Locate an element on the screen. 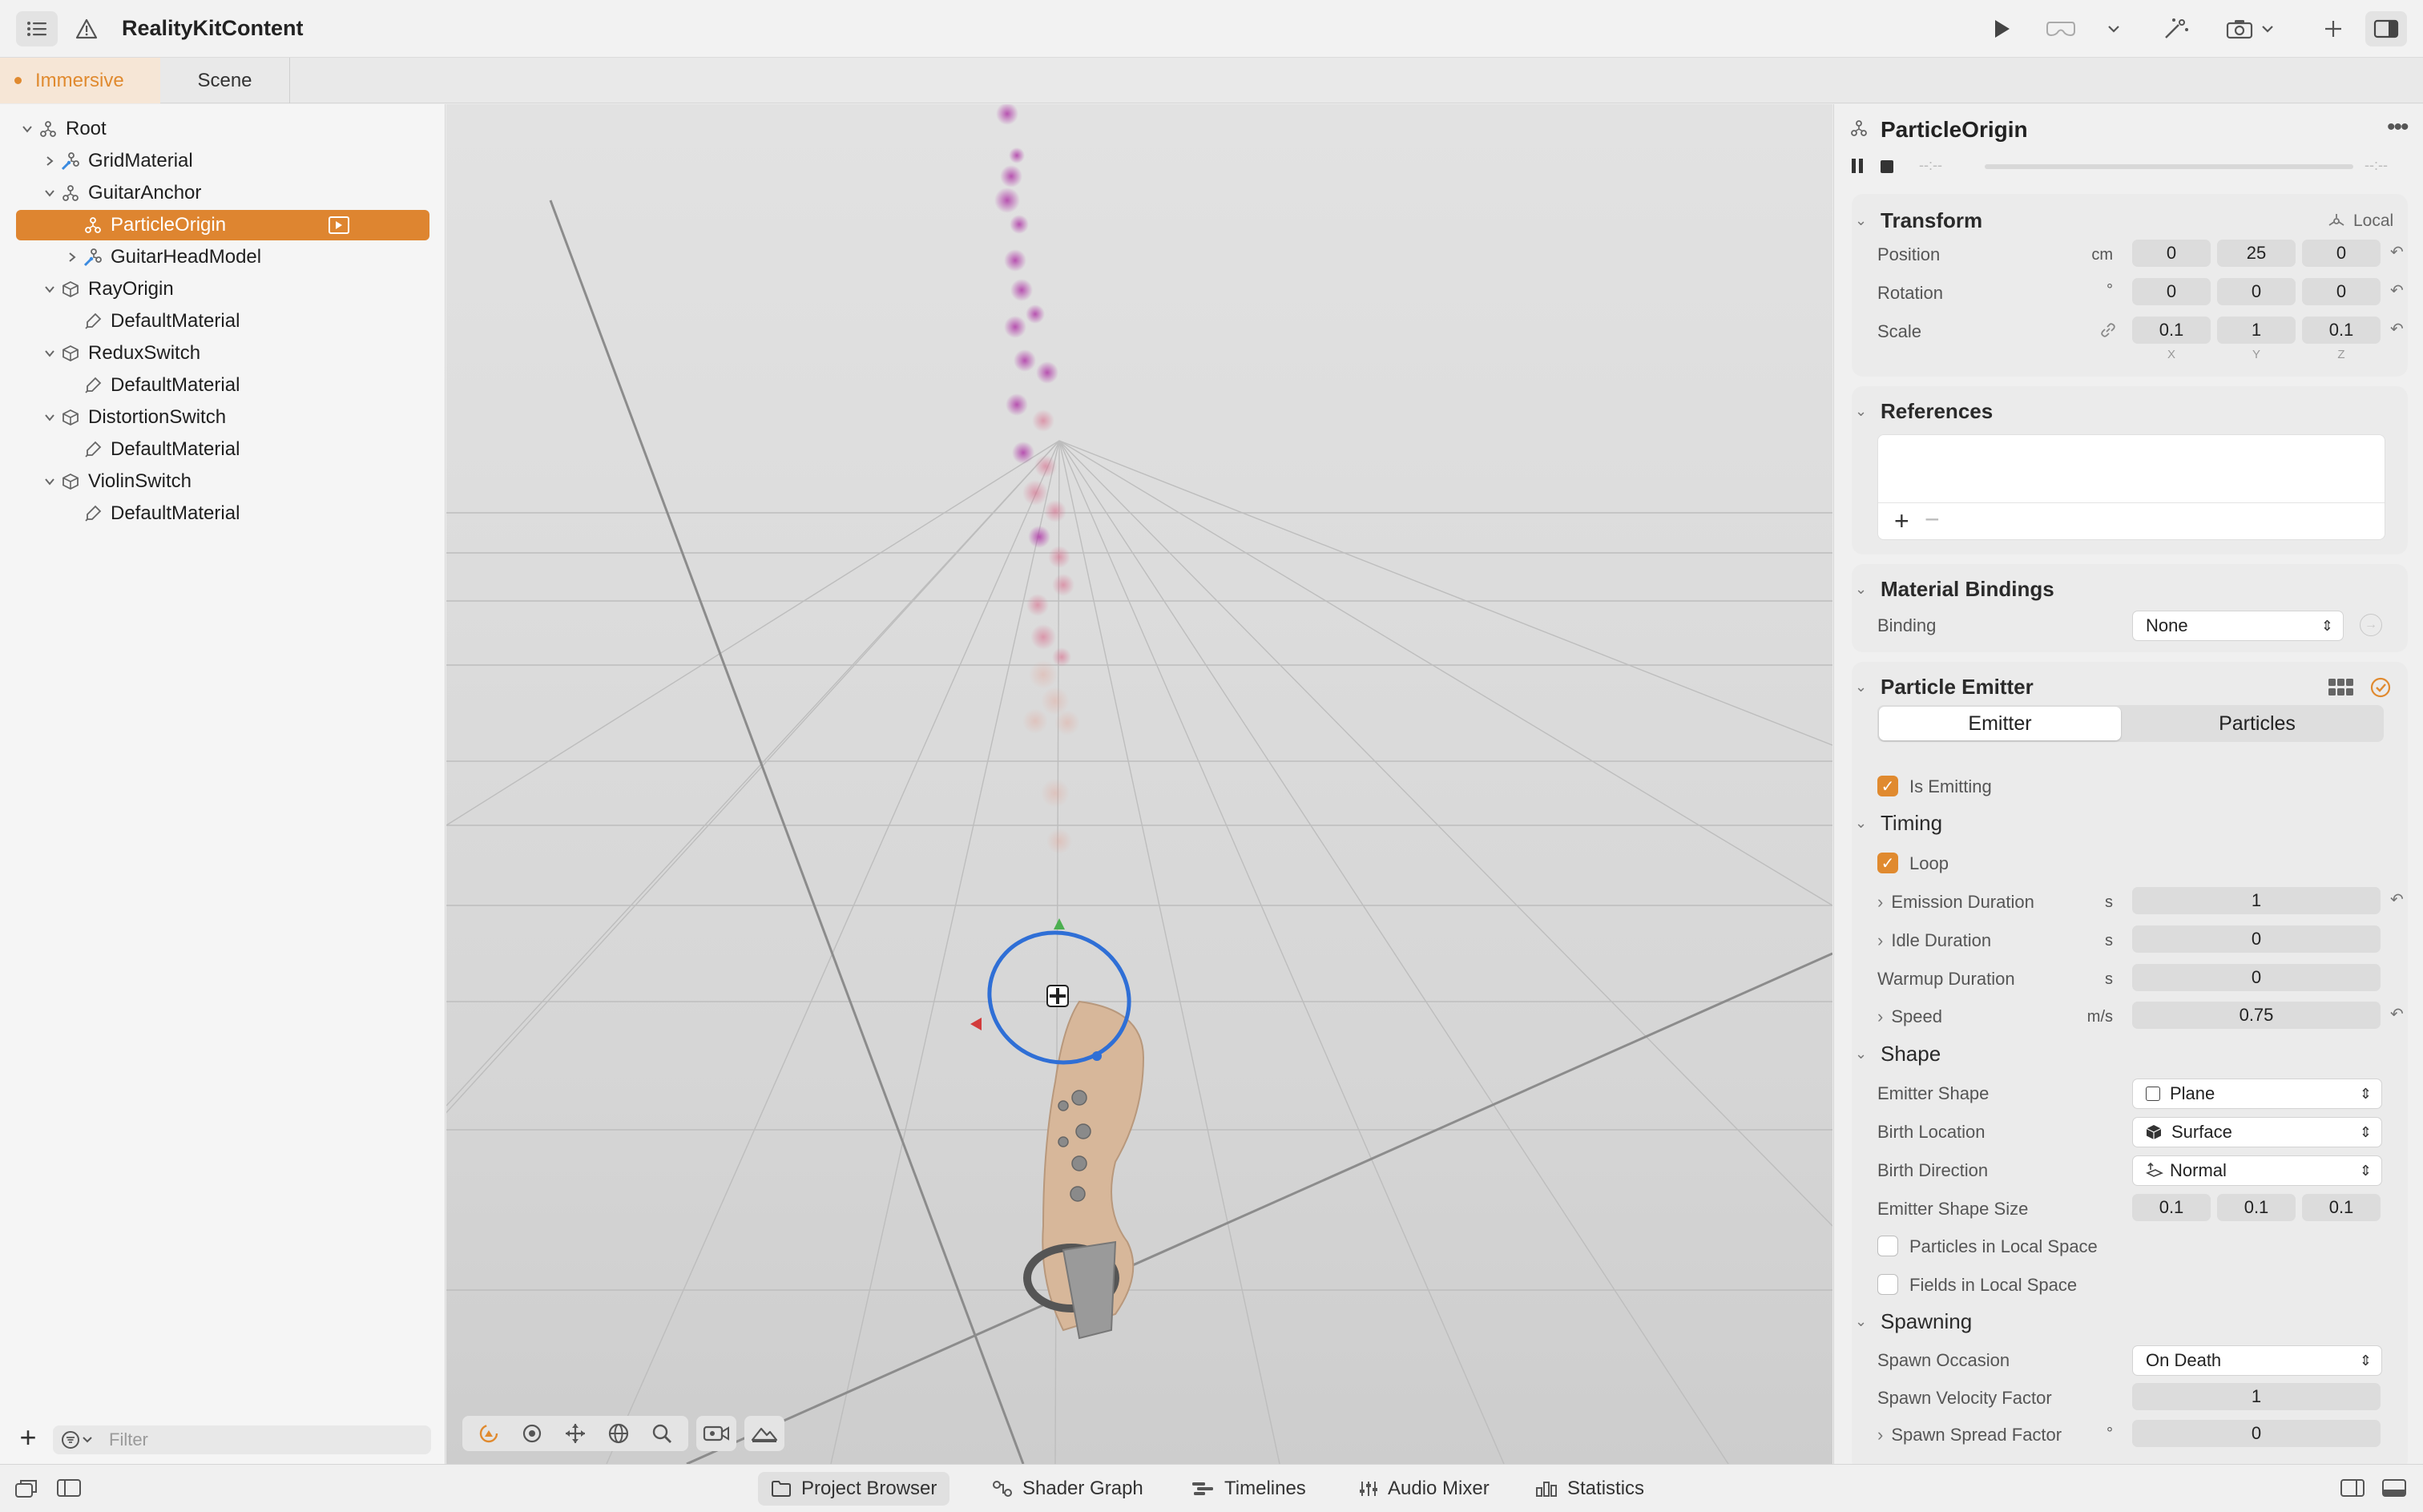  toggle-bottom-panel-button is located at coordinates (2394, 1490).